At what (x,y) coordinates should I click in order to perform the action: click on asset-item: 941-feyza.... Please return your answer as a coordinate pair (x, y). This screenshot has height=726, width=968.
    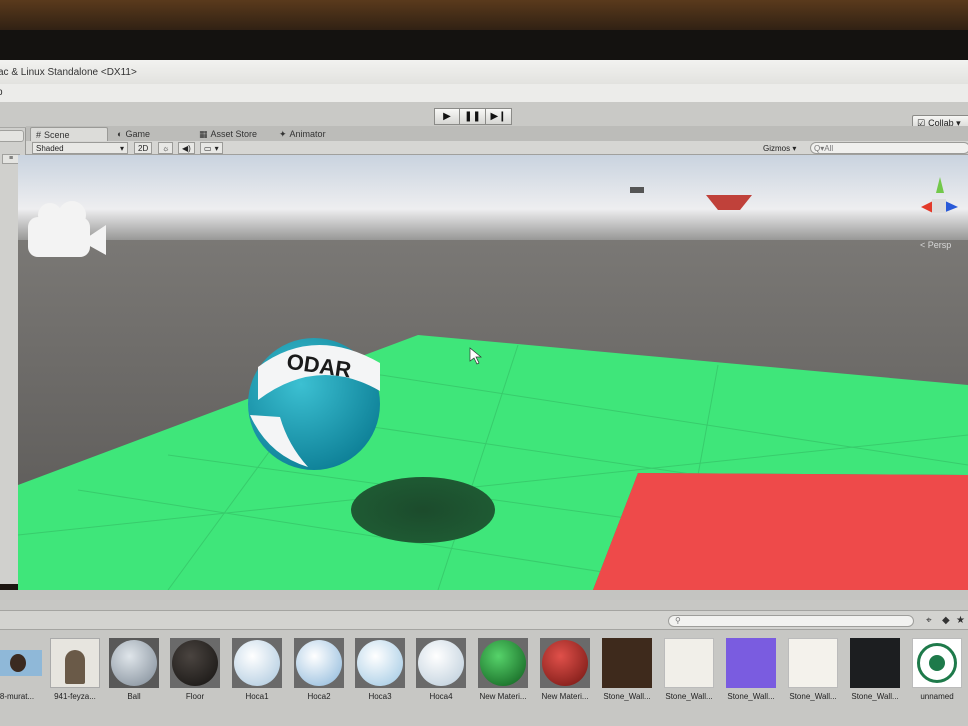
    Looking at the image, I should click on (75, 669).